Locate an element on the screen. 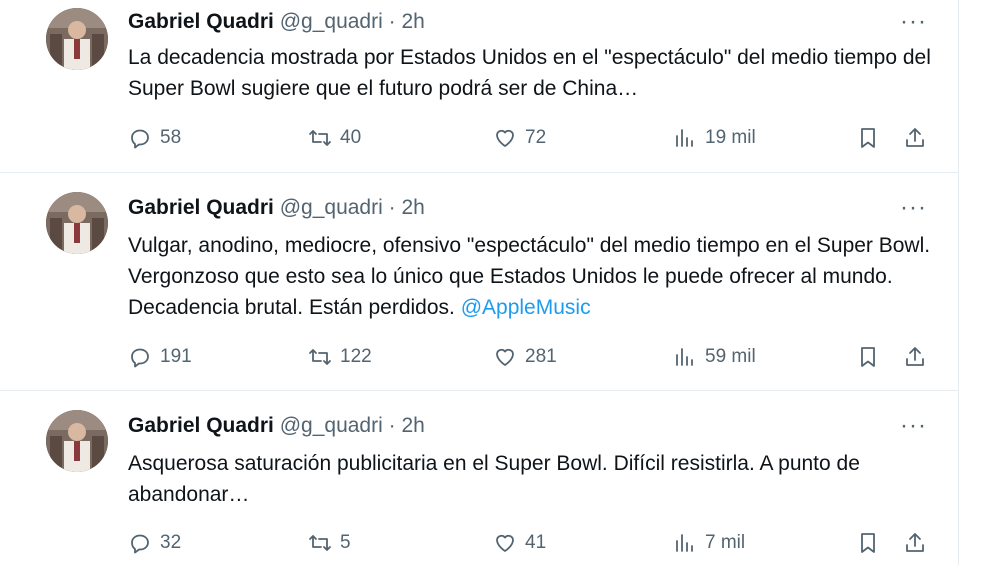  reply-count: 191 is located at coordinates (176, 356).